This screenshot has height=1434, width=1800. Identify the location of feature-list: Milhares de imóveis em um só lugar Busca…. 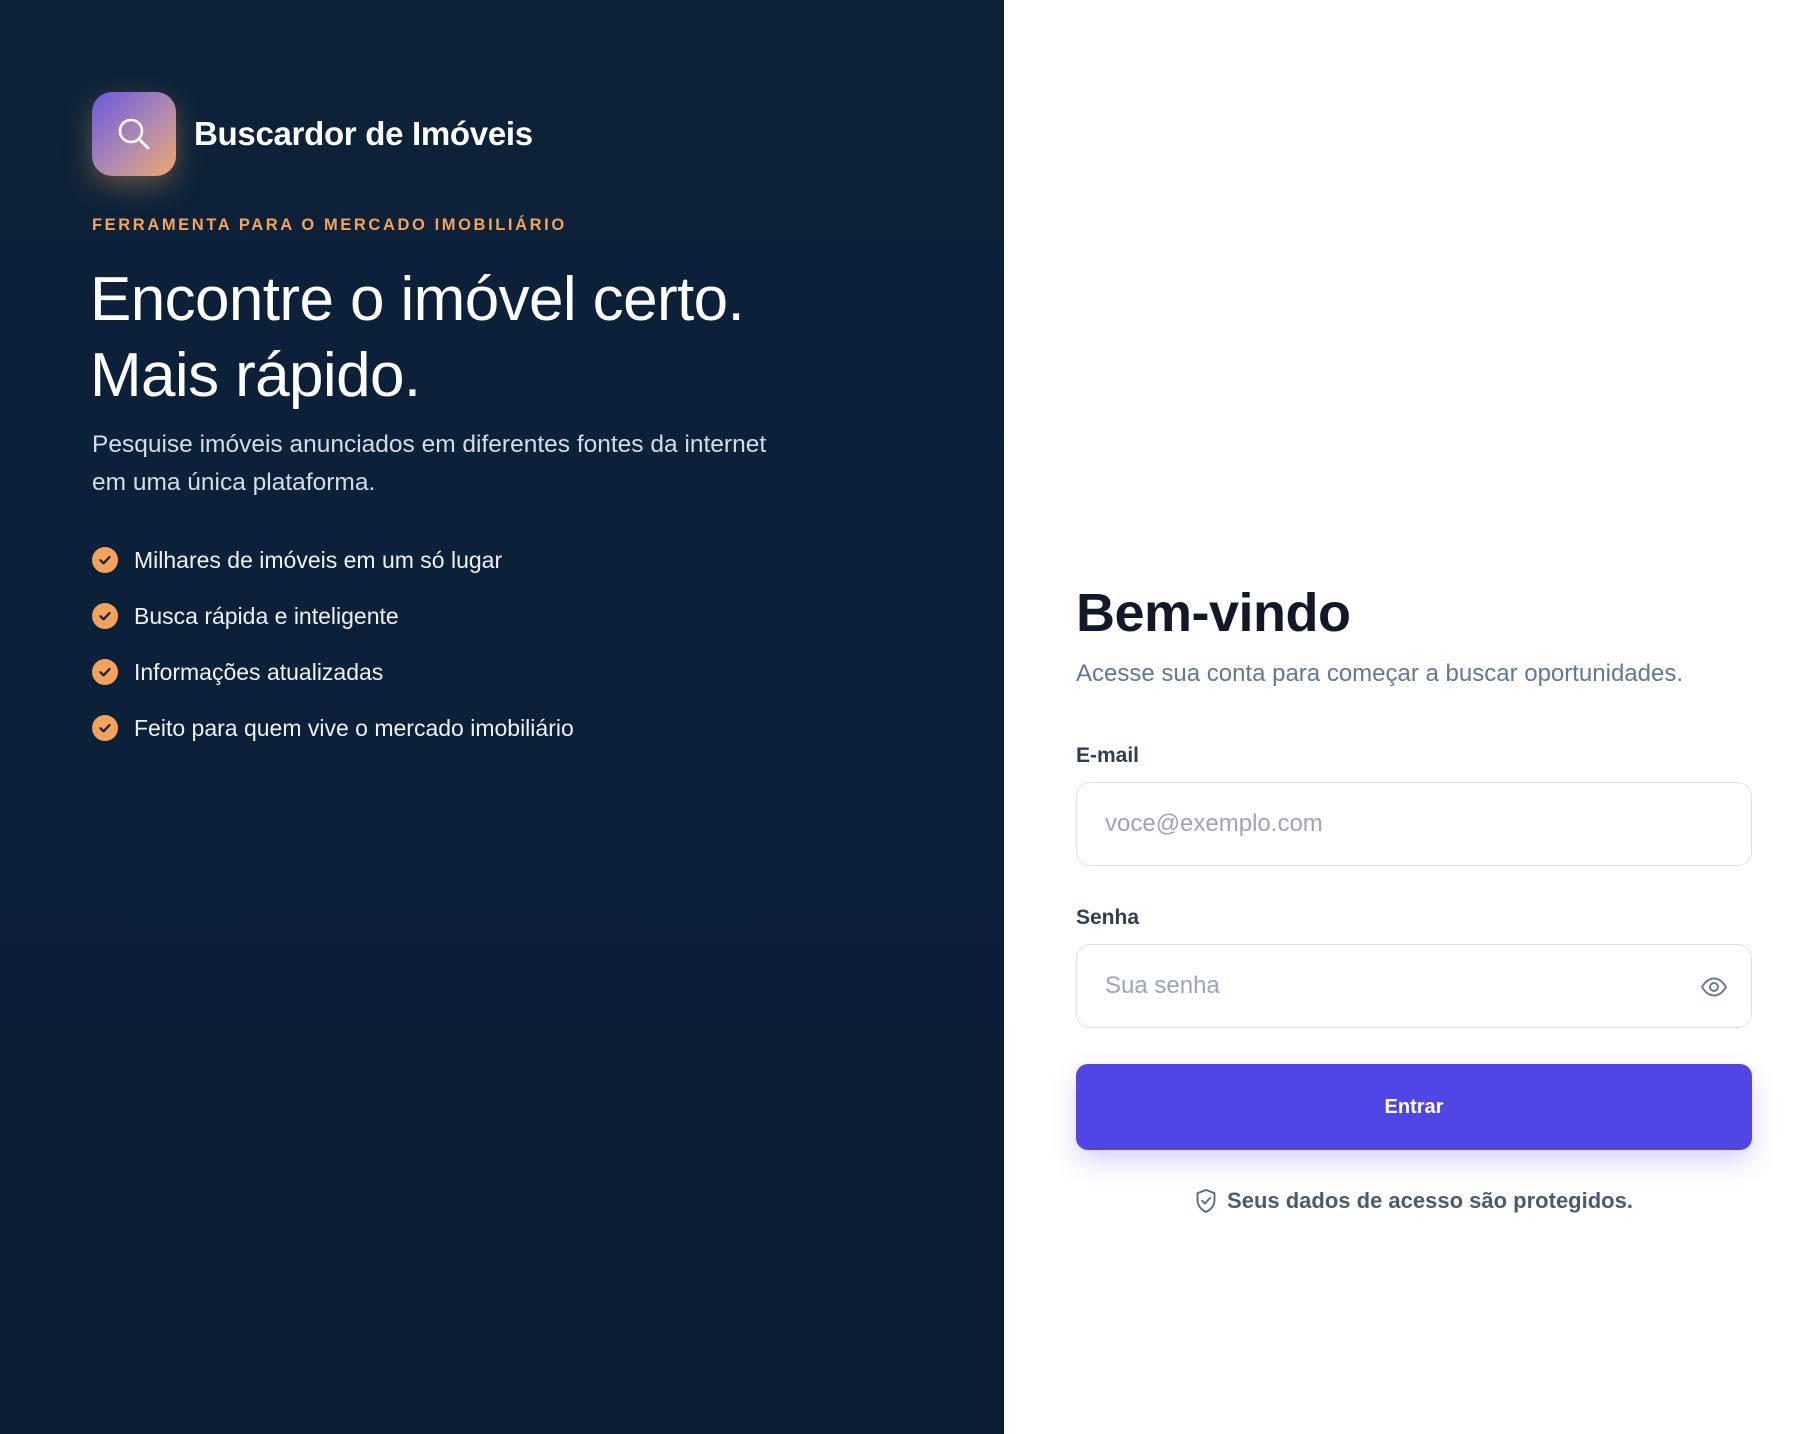
(333, 644).